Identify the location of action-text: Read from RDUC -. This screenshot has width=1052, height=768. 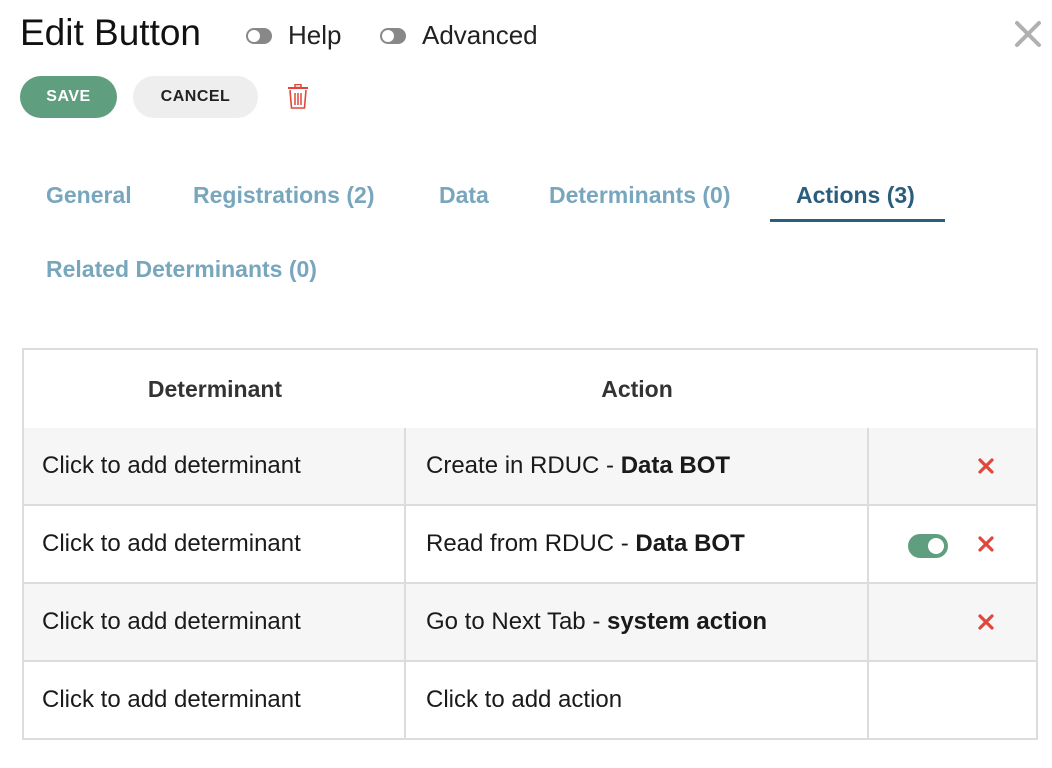
(531, 543).